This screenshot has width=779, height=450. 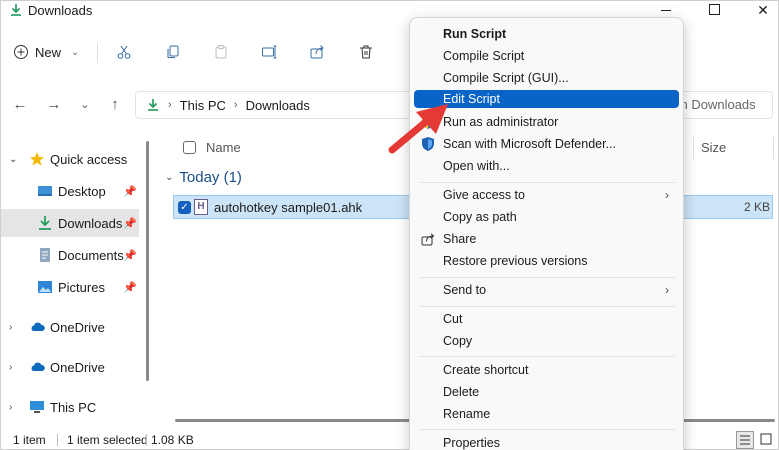 I want to click on nav-item-this-pc: › This PC, so click(x=70, y=407).